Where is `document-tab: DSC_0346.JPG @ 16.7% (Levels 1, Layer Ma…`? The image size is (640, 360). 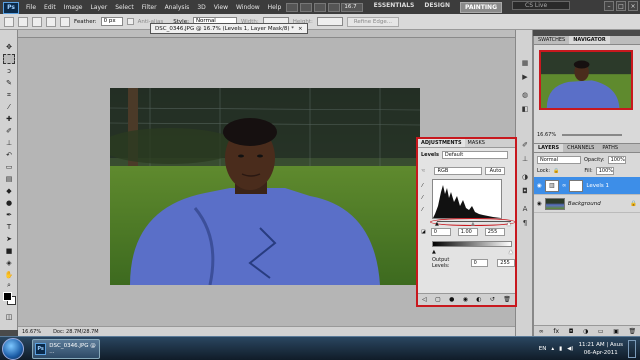
document-tab: DSC_0346.JPG @ 16.7% (Levels 1, Layer Ma… is located at coordinates (229, 28).